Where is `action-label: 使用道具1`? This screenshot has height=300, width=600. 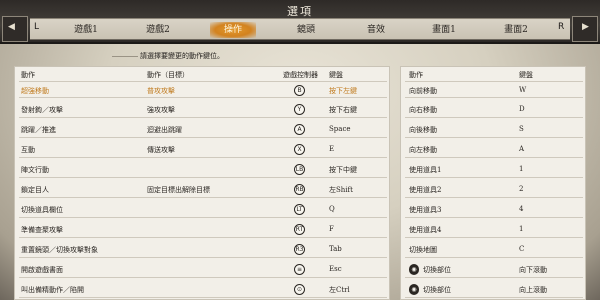 action-label: 使用道具1 is located at coordinates (425, 170).